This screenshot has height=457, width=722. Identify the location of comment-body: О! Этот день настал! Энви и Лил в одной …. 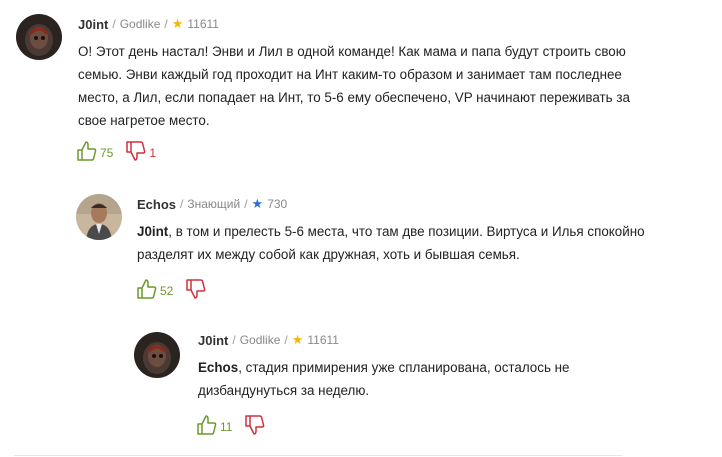
(354, 86).